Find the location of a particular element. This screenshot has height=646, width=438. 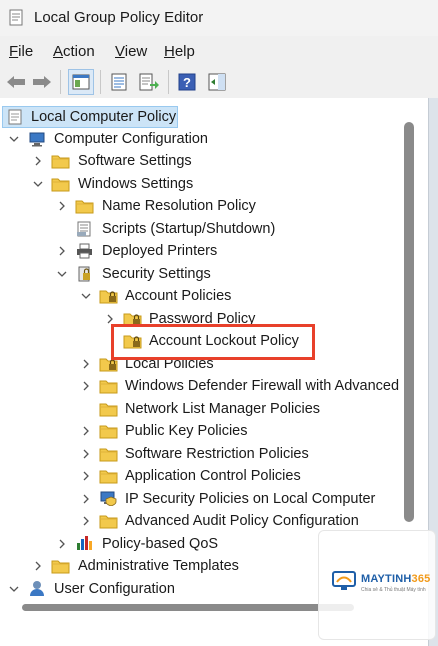

toolbar: ? is located at coordinates (219, 81).